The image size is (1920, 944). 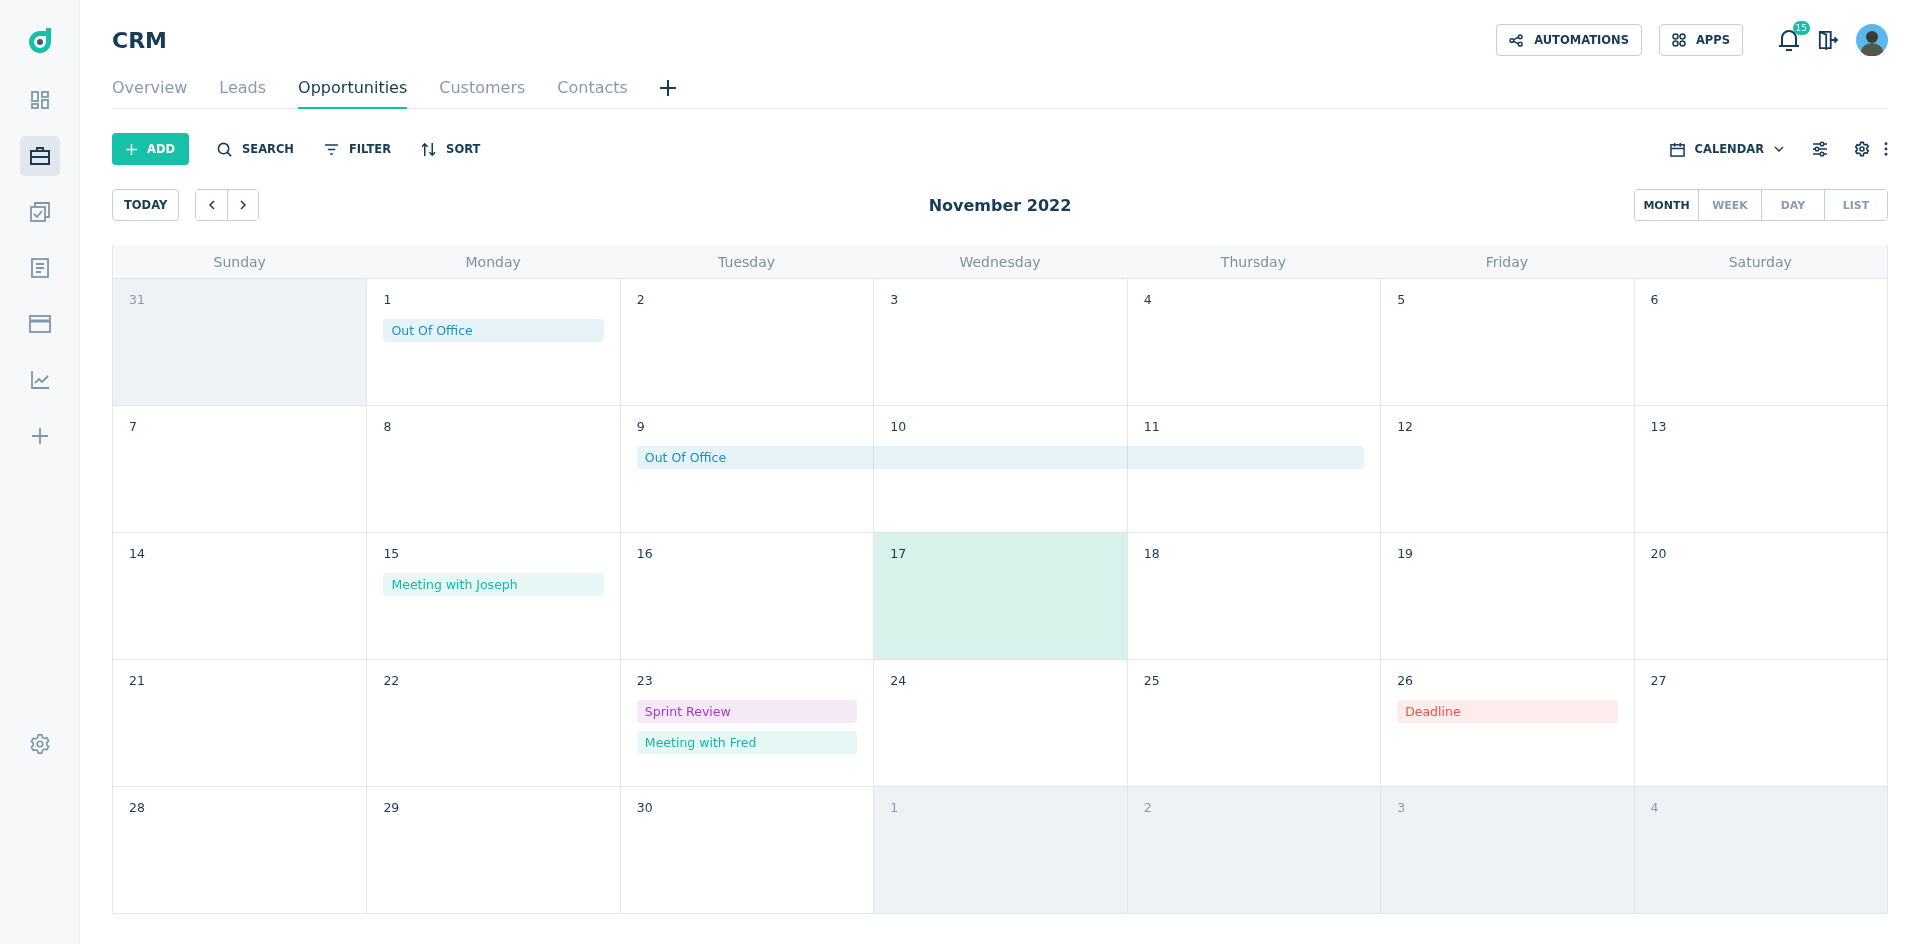 What do you see at coordinates (39, 100) in the screenshot?
I see `dashboard-icon` at bounding box center [39, 100].